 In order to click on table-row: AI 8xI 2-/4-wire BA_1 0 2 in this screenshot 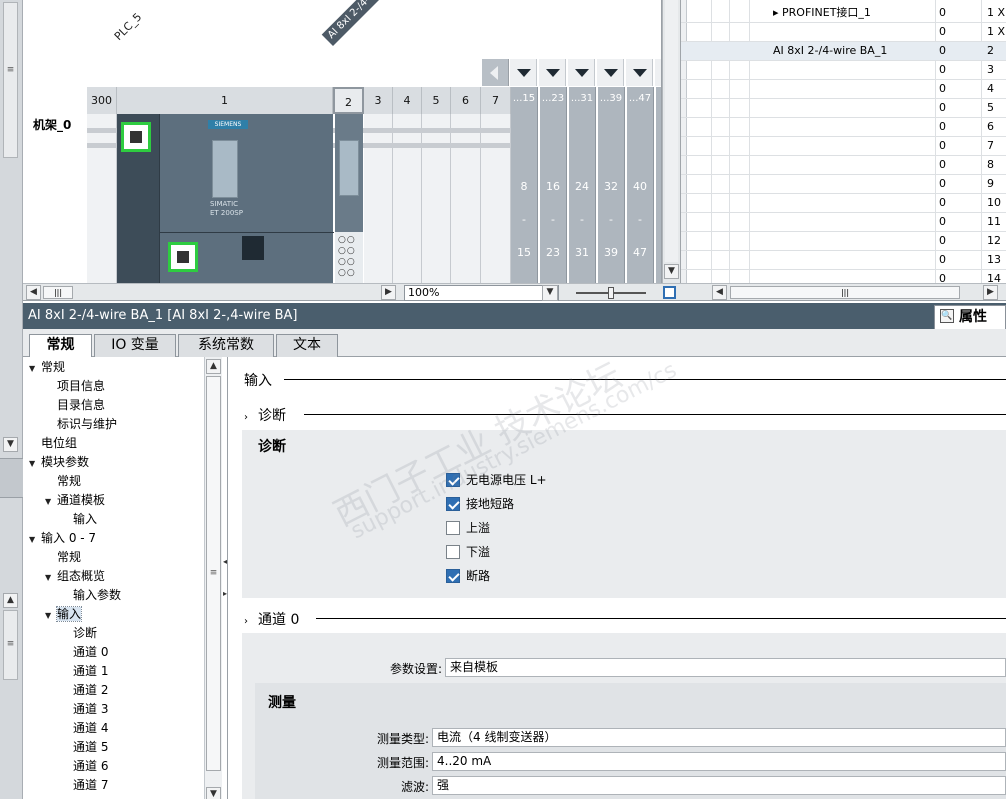, I will do `click(843, 51)`.